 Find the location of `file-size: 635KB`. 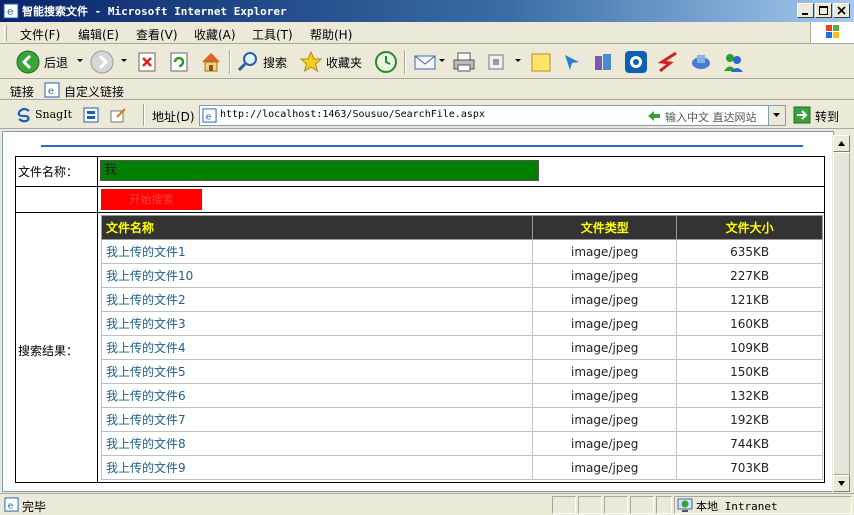

file-size: 635KB is located at coordinates (749, 251).